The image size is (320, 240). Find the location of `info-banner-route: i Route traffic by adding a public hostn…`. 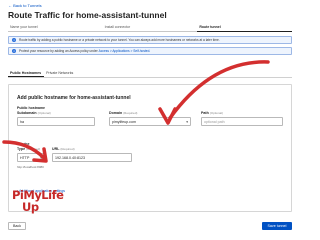

info-banner-route: i Route traffic by adding a public hostn… is located at coordinates (150, 40).